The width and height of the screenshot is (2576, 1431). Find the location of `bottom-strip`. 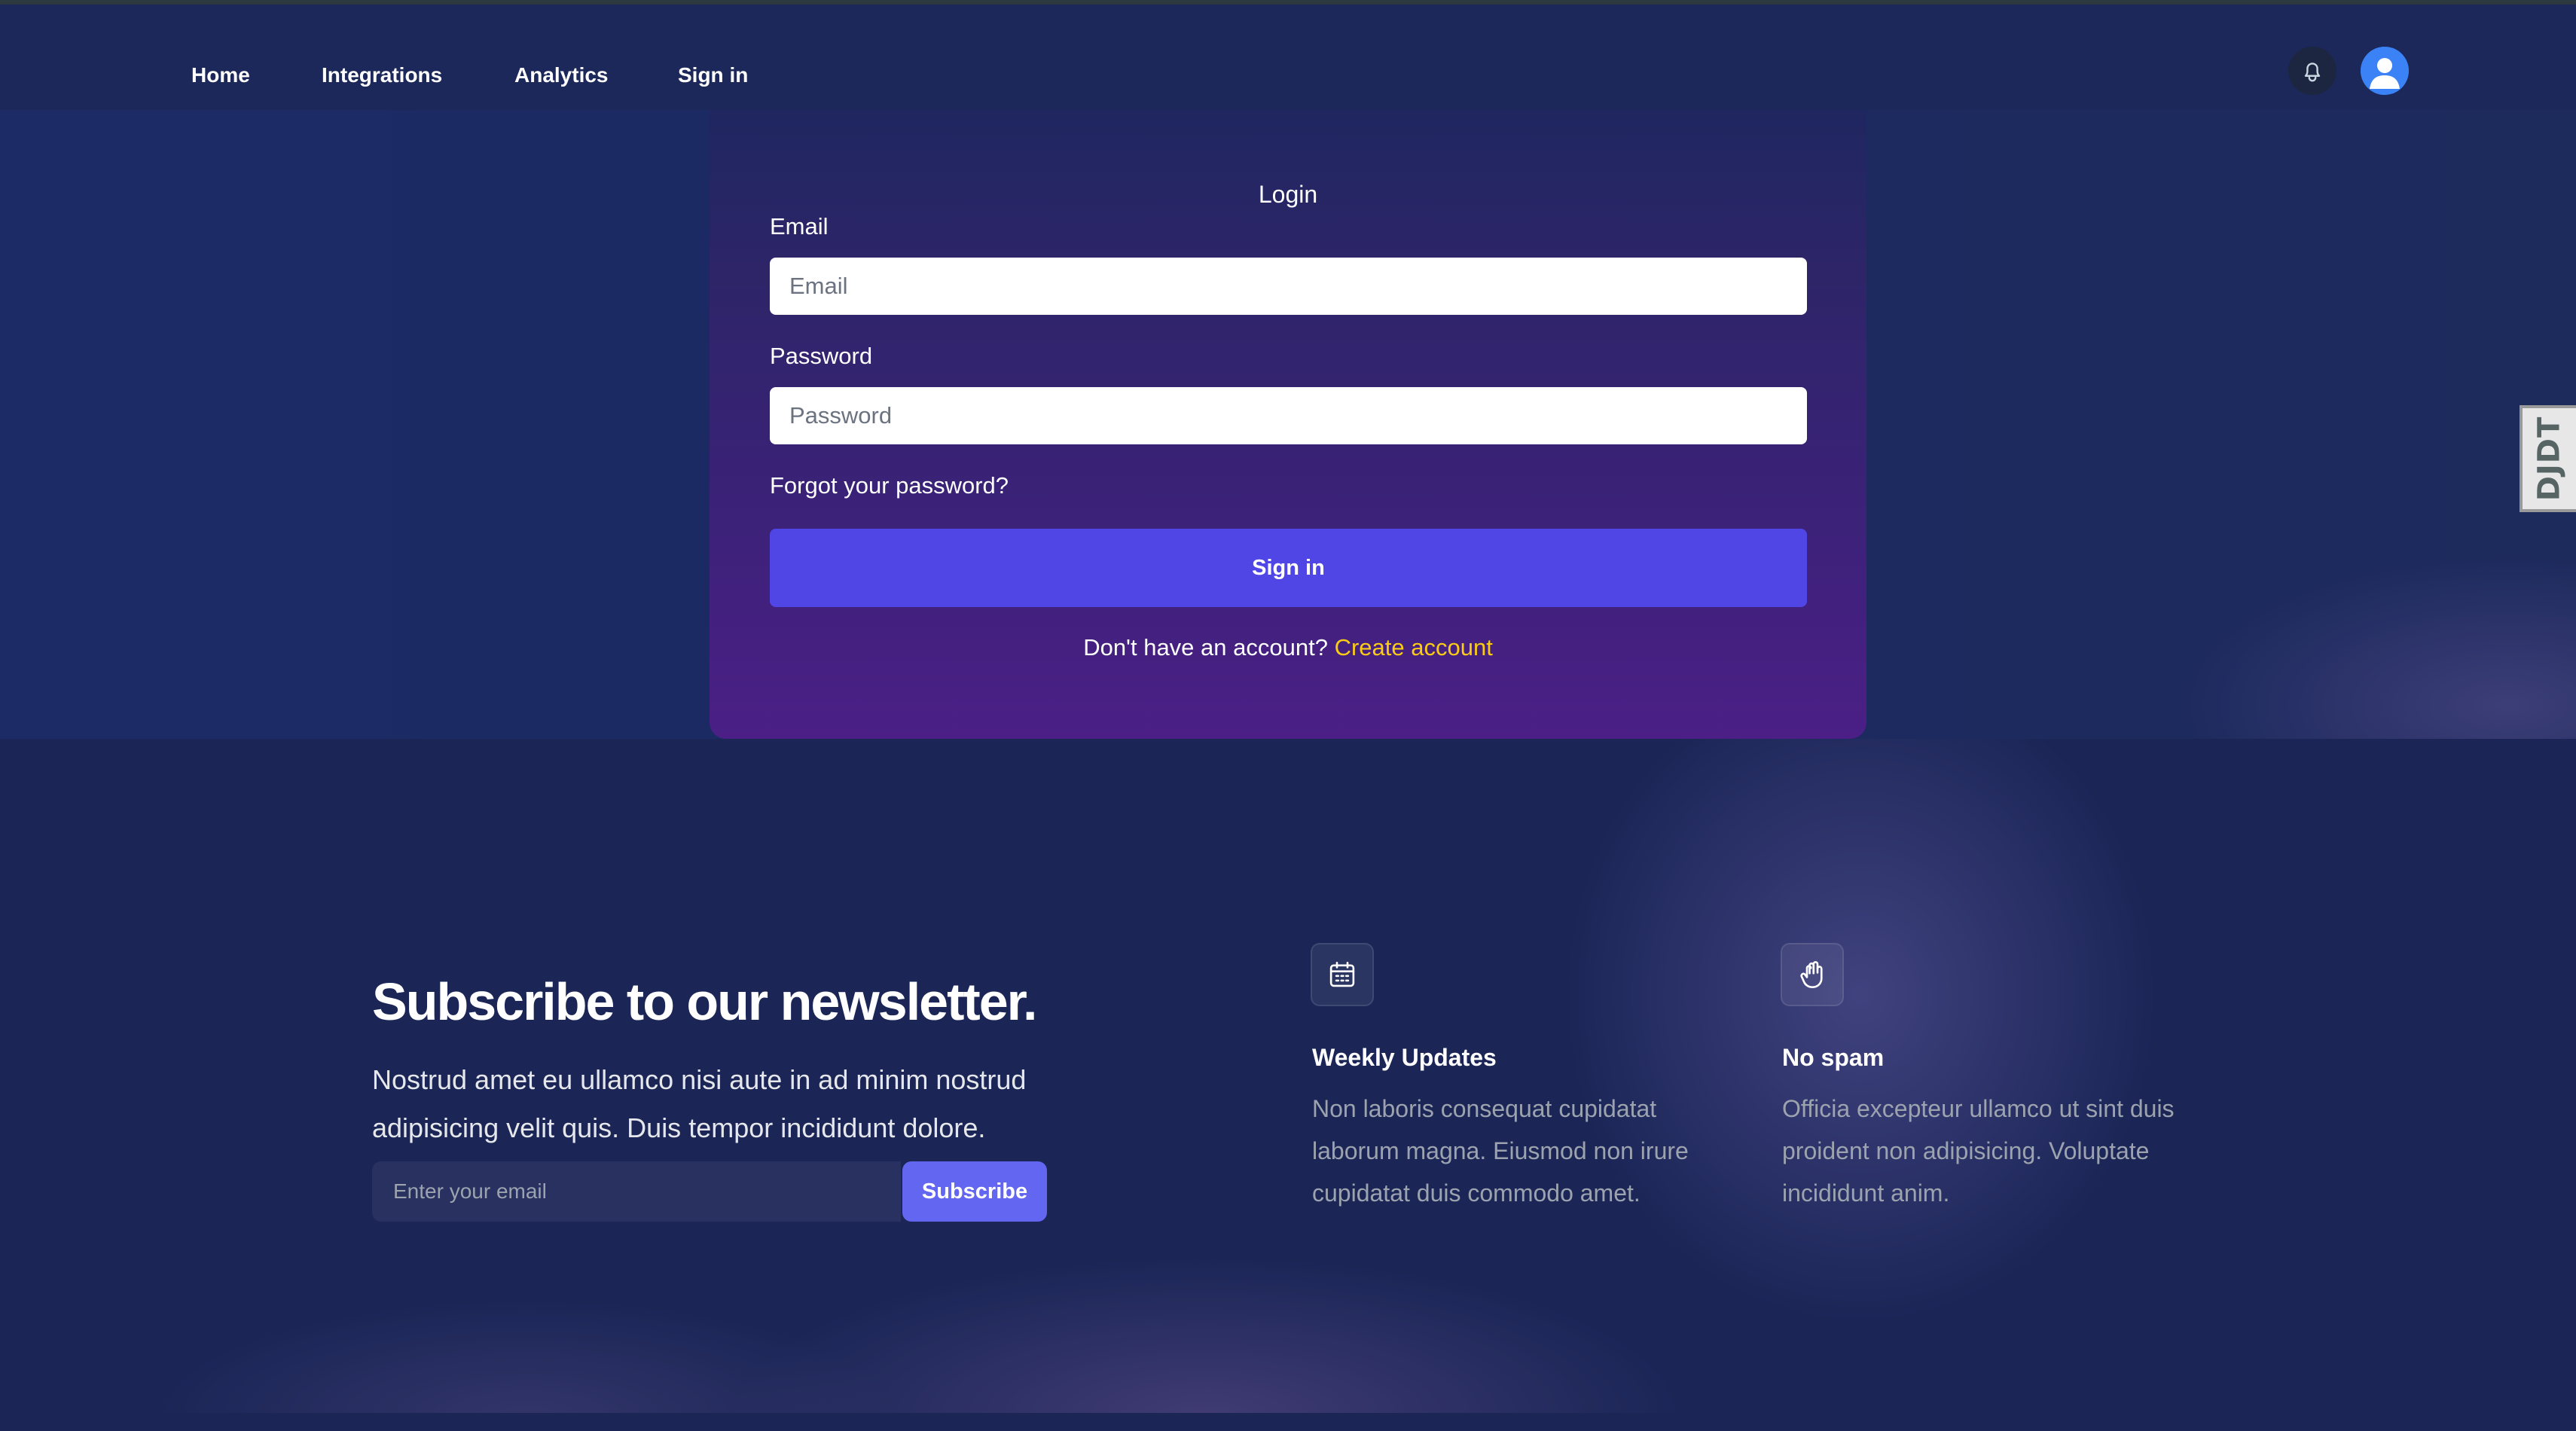

bottom-strip is located at coordinates (1288, 1422).